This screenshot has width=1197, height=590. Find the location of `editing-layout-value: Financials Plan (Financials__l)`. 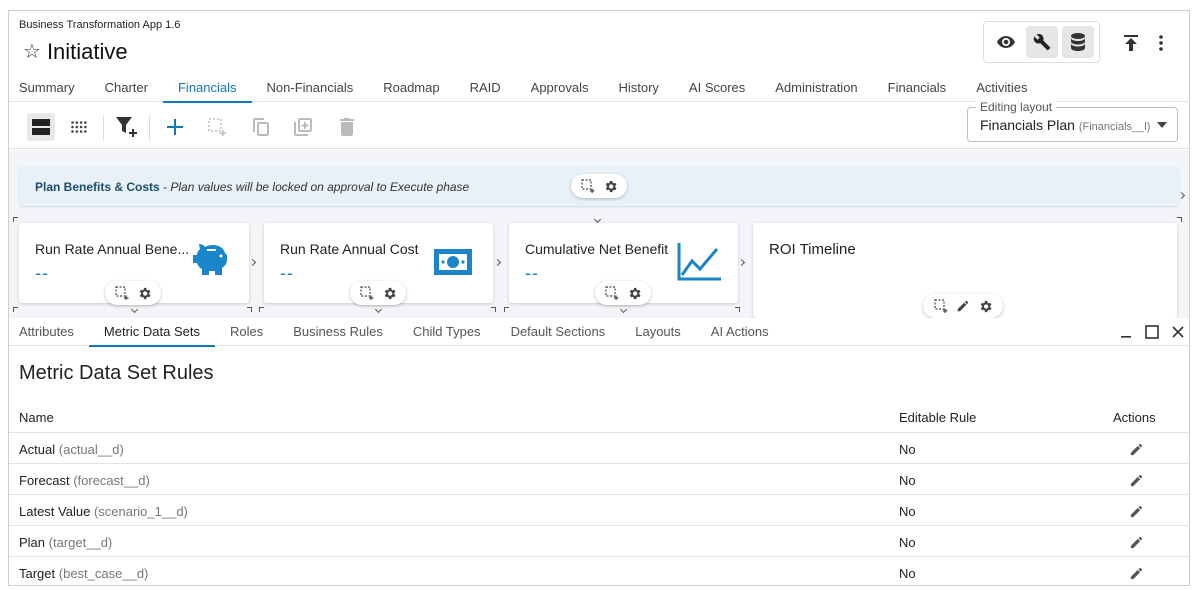

editing-layout-value: Financials Plan (Financials__l) is located at coordinates (1065, 125).